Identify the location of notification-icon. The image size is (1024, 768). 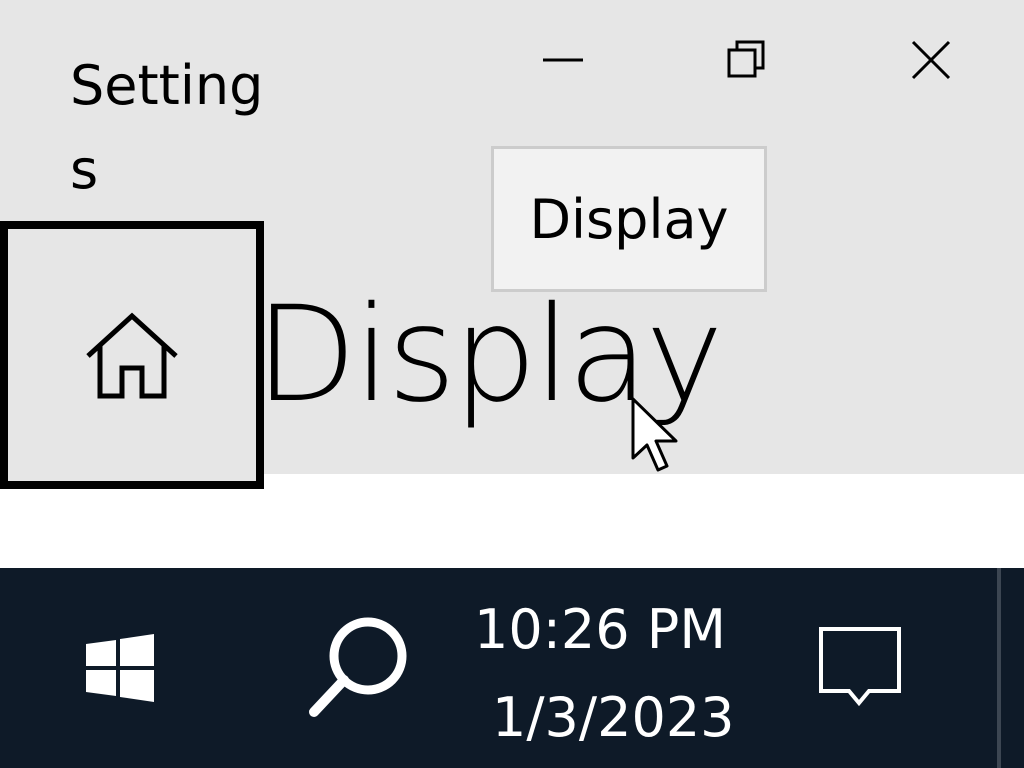
(860, 667).